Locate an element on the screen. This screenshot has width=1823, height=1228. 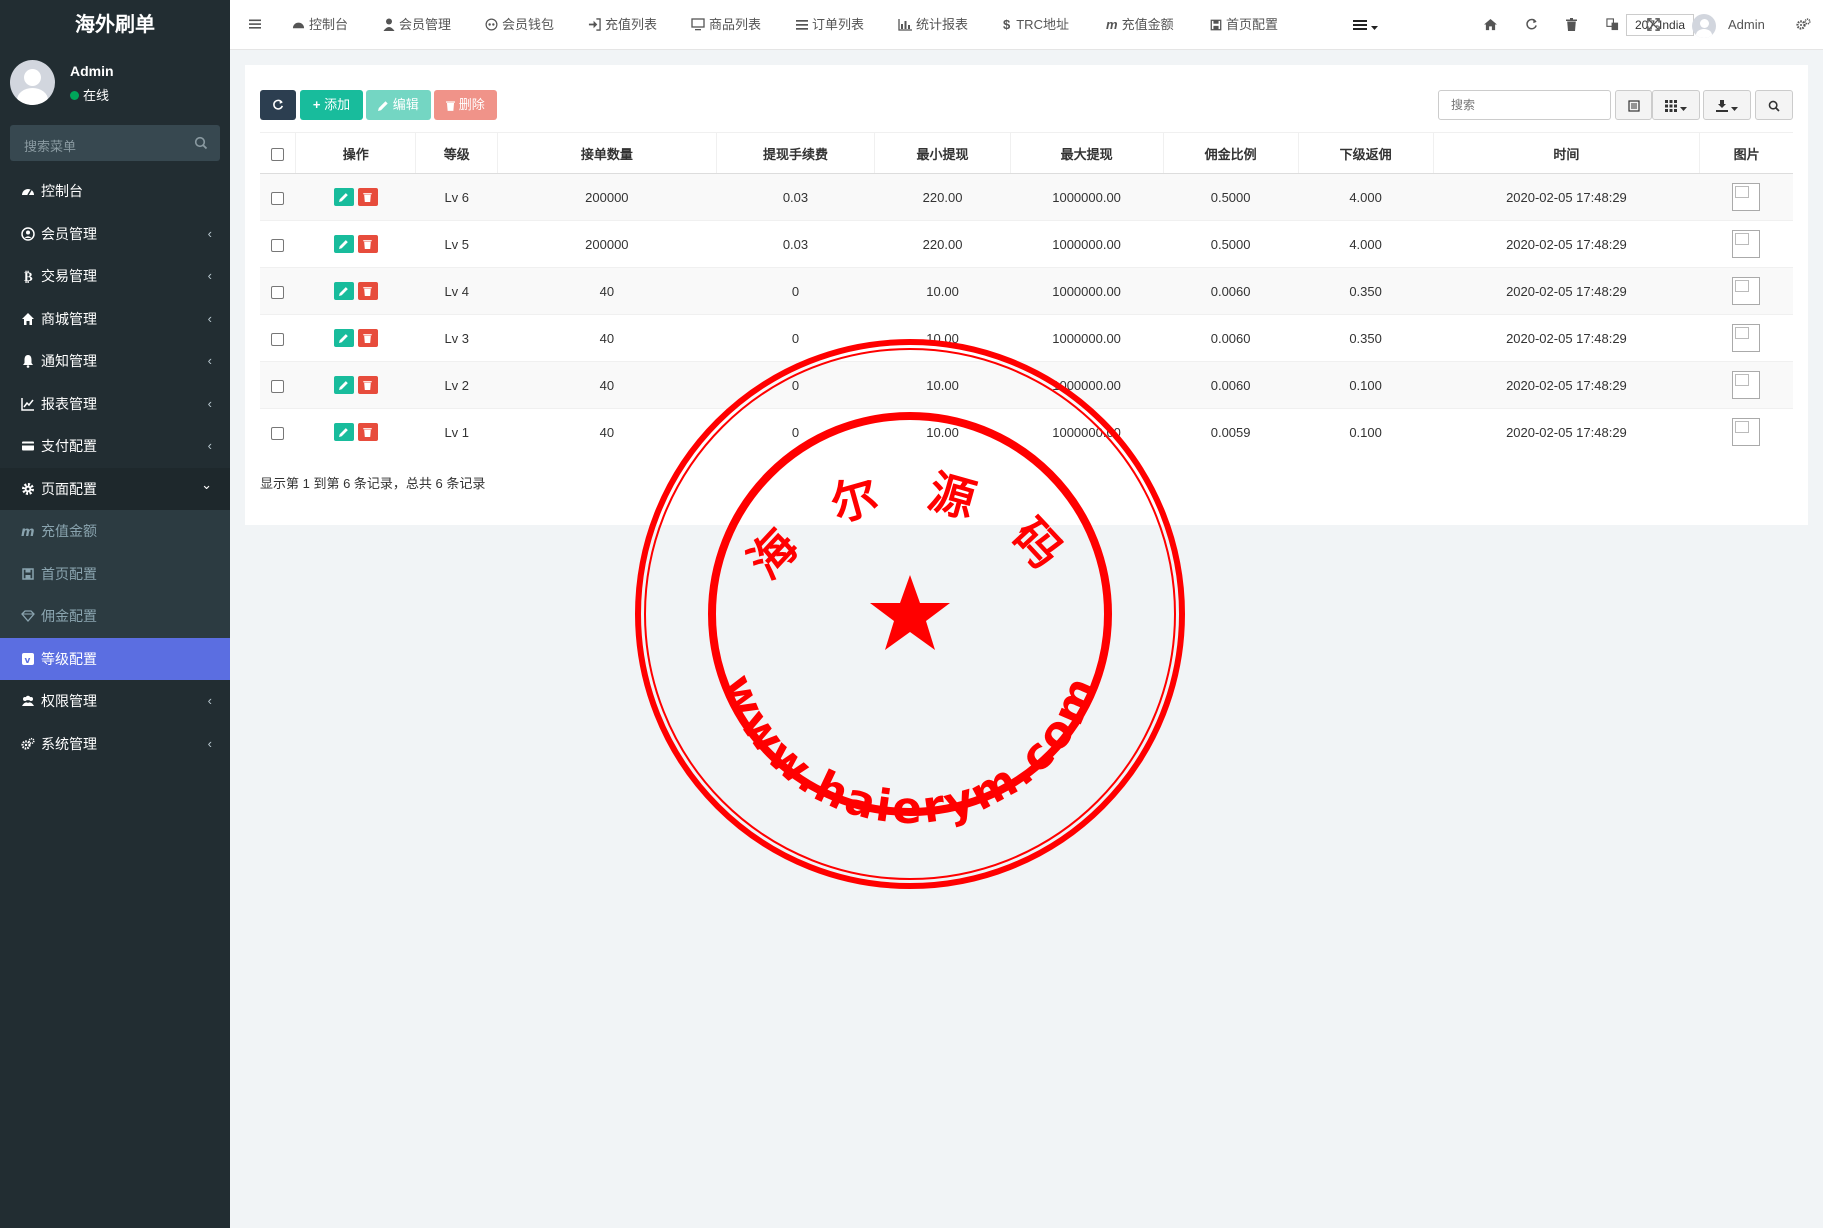
sidebar-item-commission-config: 佣金配置 is located at coordinates (115, 616).